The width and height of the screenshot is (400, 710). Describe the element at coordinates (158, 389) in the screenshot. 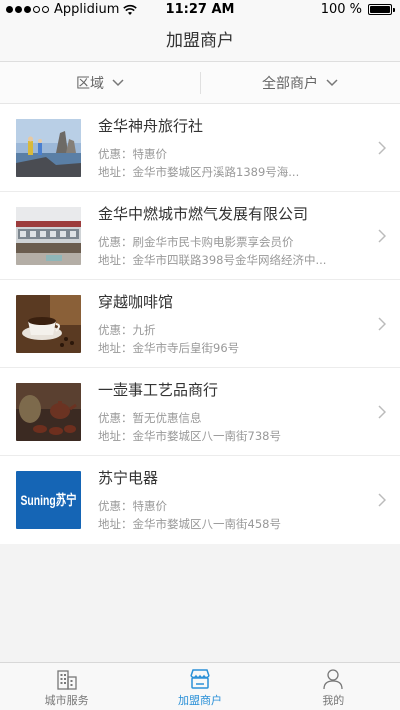

I see `merchant-name: 一壶事工艺品商行` at that location.